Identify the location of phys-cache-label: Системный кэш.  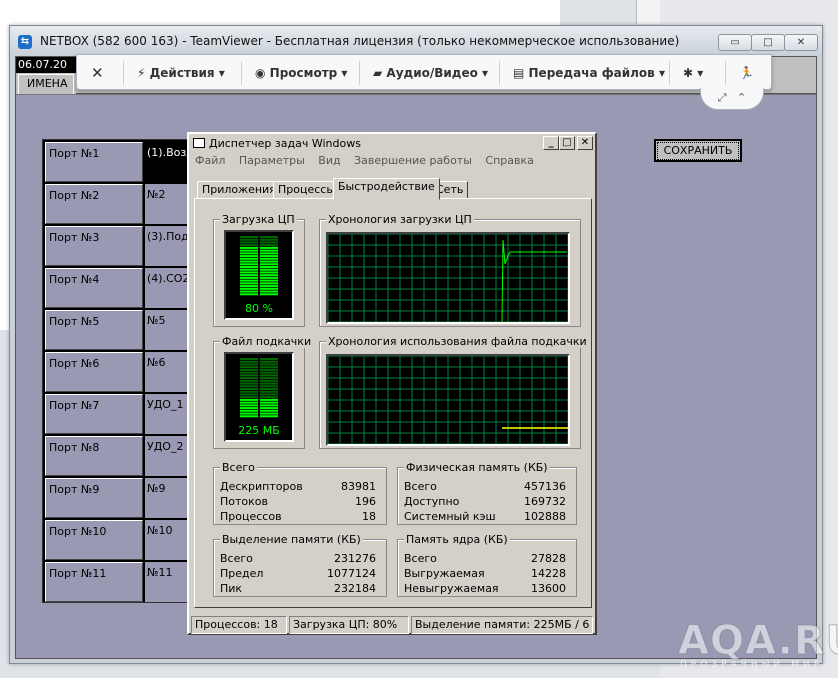
(450, 516).